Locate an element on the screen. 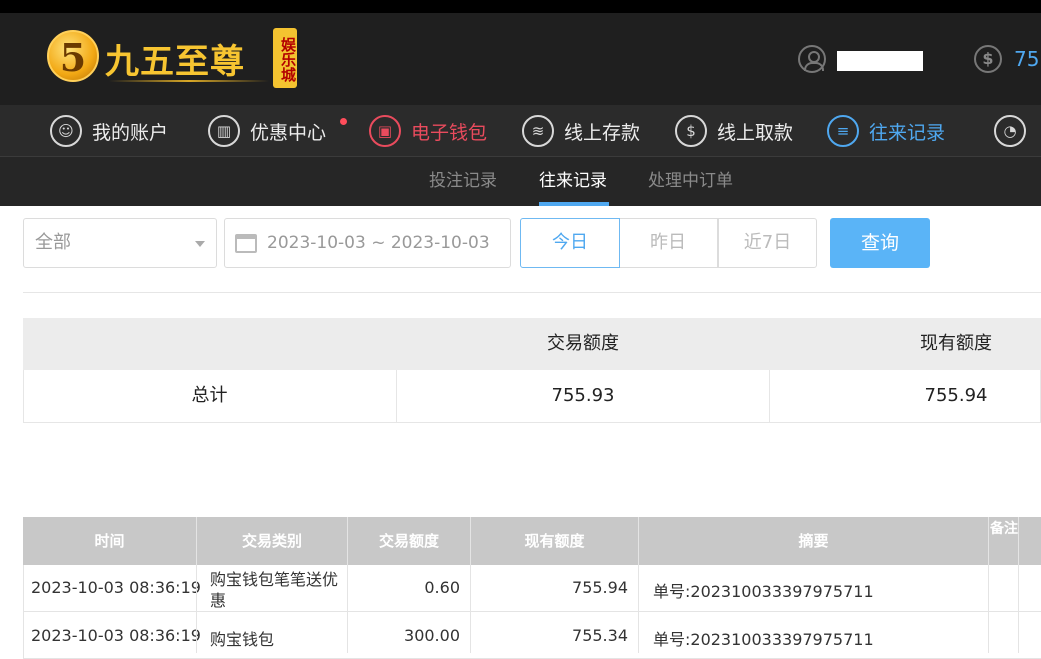  summary-header-current-amount: 现有额度 is located at coordinates (956, 343).